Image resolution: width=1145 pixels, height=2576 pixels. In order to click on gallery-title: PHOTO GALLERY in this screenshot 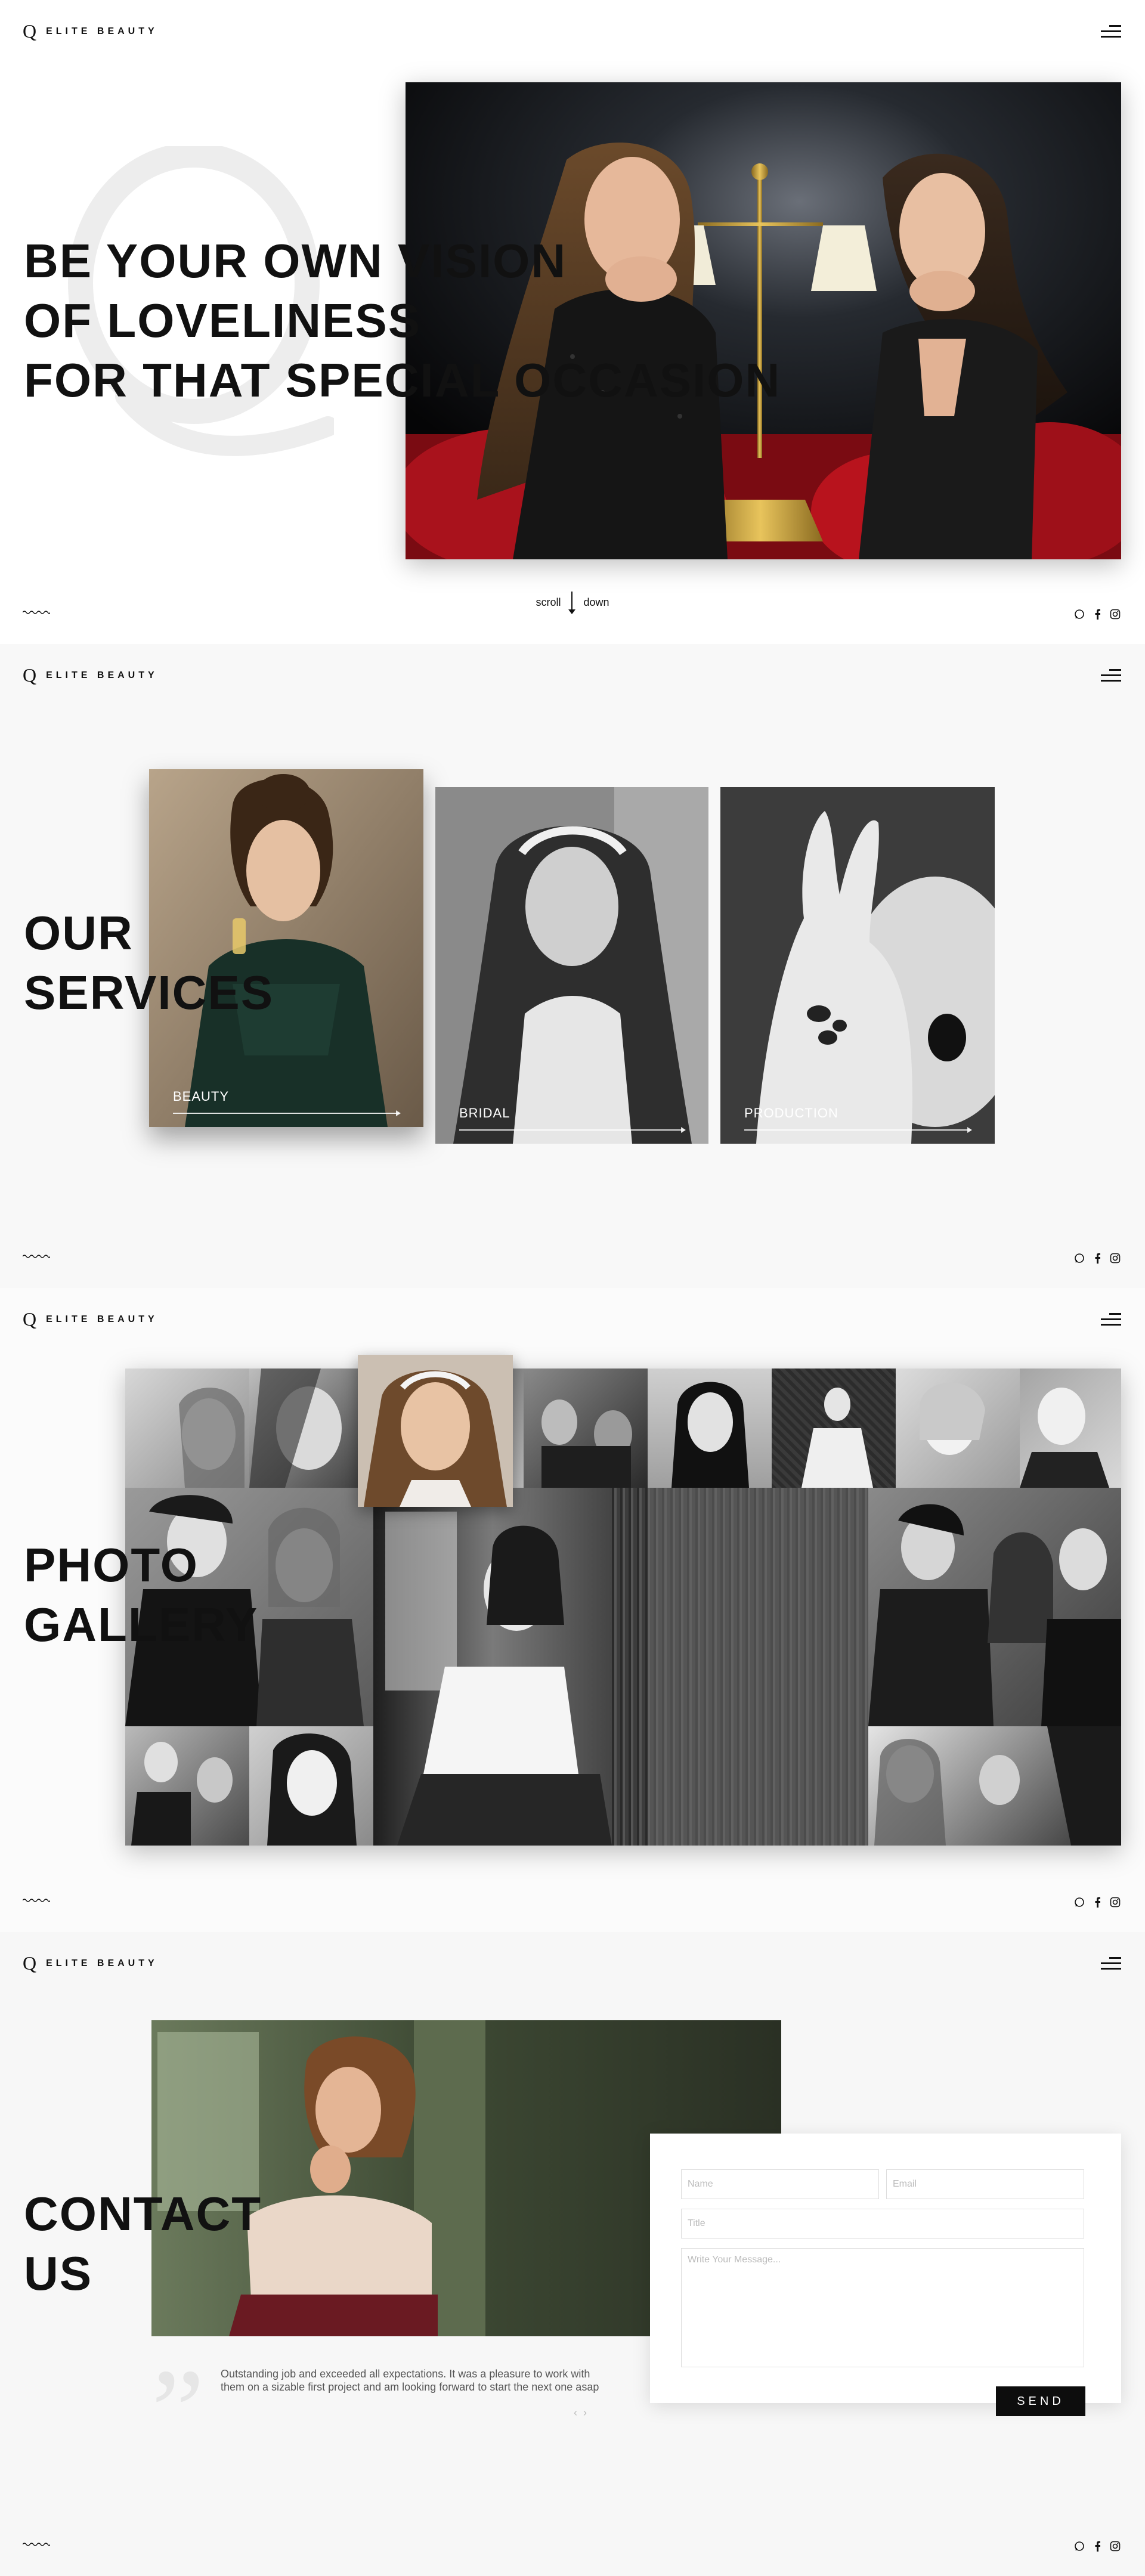, I will do `click(141, 1595)`.